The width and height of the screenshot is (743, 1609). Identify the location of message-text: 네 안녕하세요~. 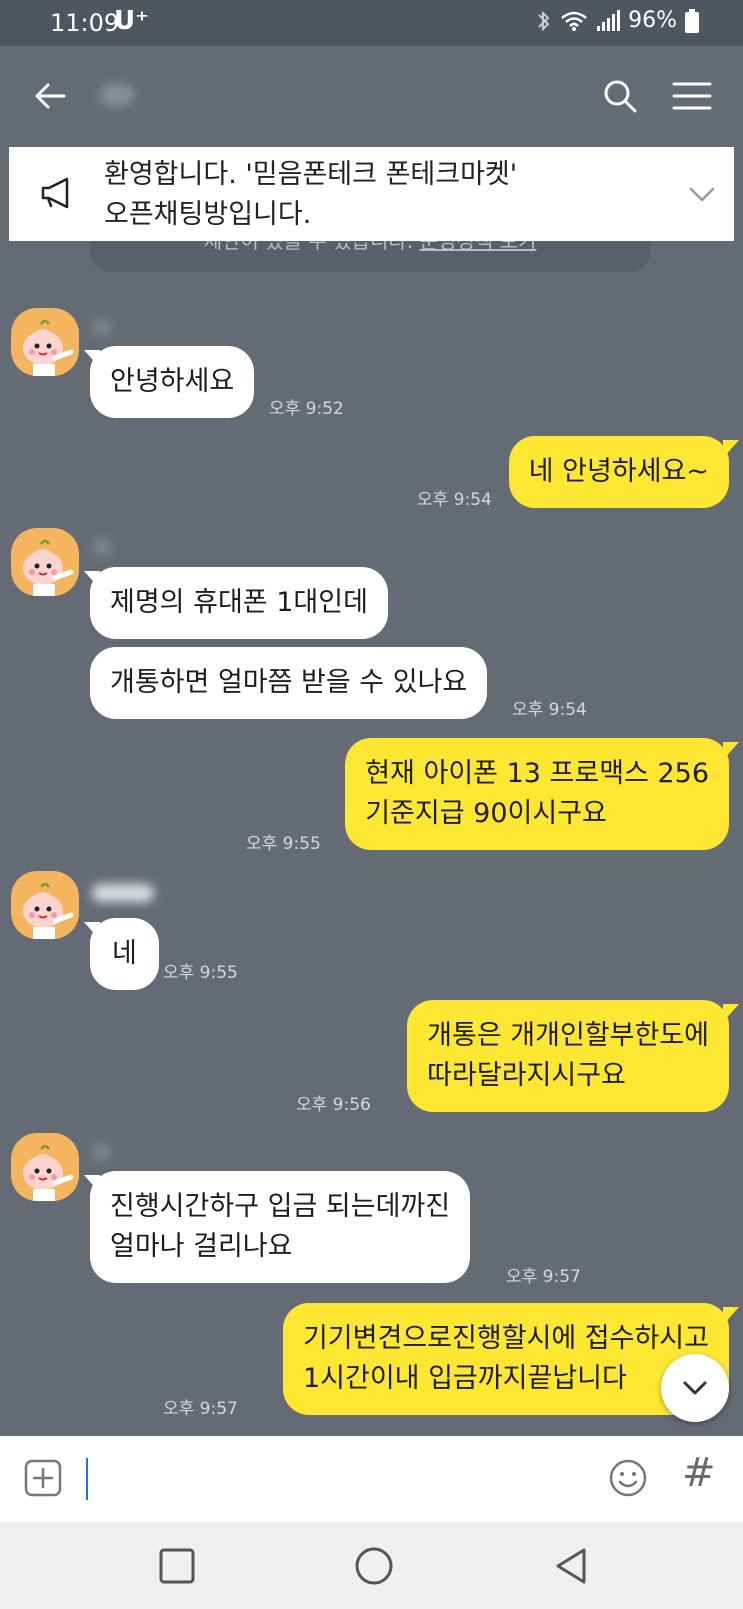
(618, 471).